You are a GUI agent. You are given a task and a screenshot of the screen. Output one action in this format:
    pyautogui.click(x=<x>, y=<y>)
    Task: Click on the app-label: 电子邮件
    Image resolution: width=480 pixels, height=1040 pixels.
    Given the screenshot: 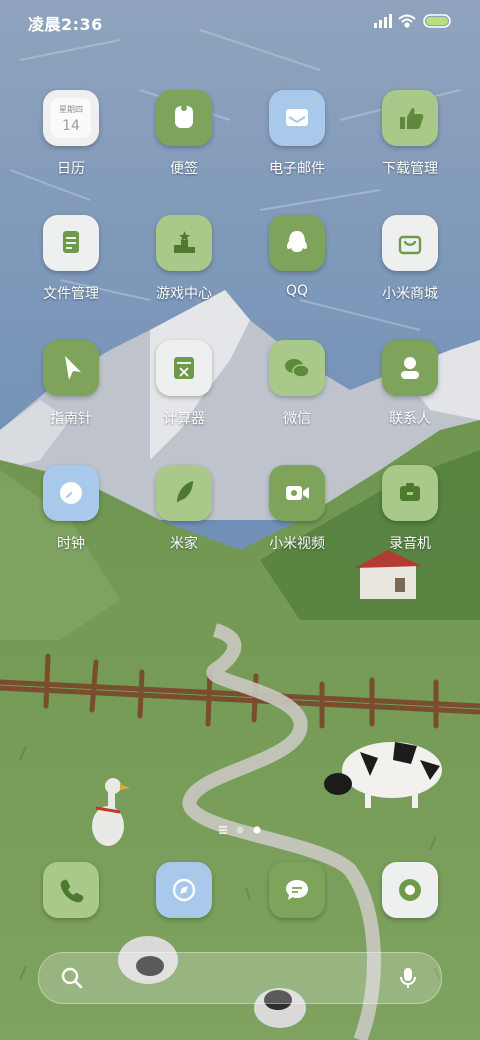 What is the action you would take?
    pyautogui.click(x=297, y=169)
    